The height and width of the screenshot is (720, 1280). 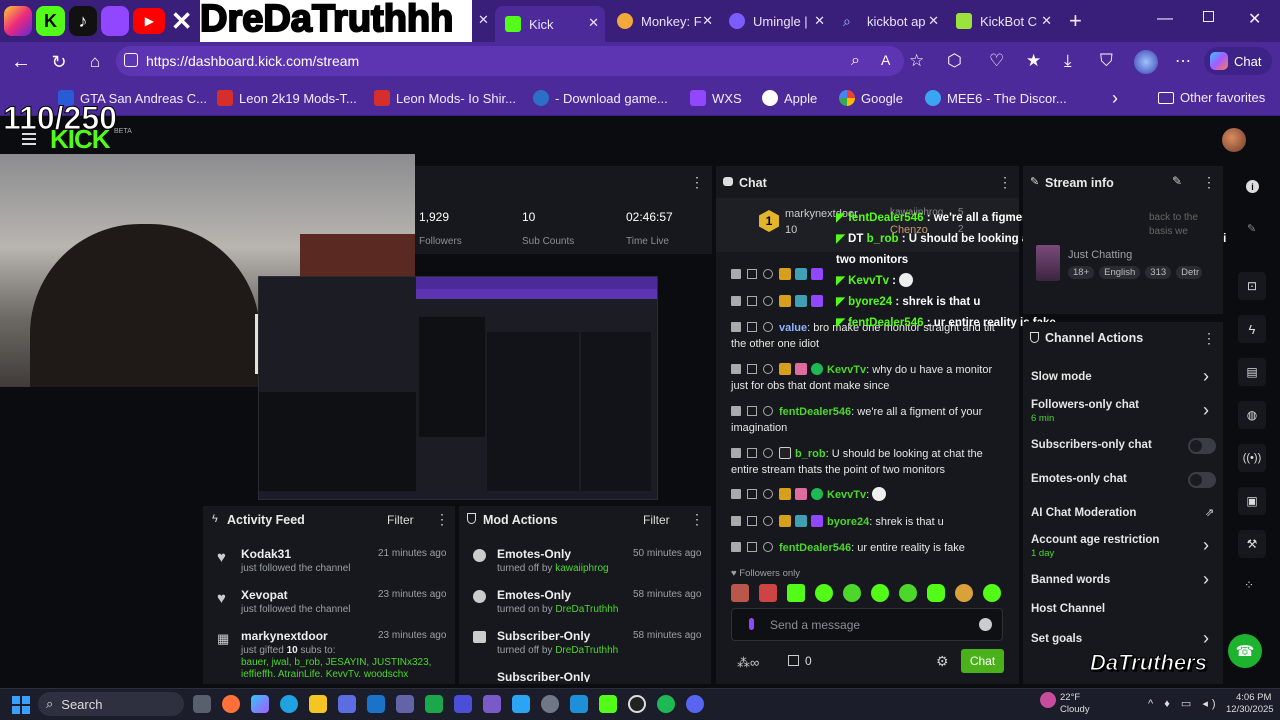 I want to click on spotify-icon, so click(x=666, y=704).